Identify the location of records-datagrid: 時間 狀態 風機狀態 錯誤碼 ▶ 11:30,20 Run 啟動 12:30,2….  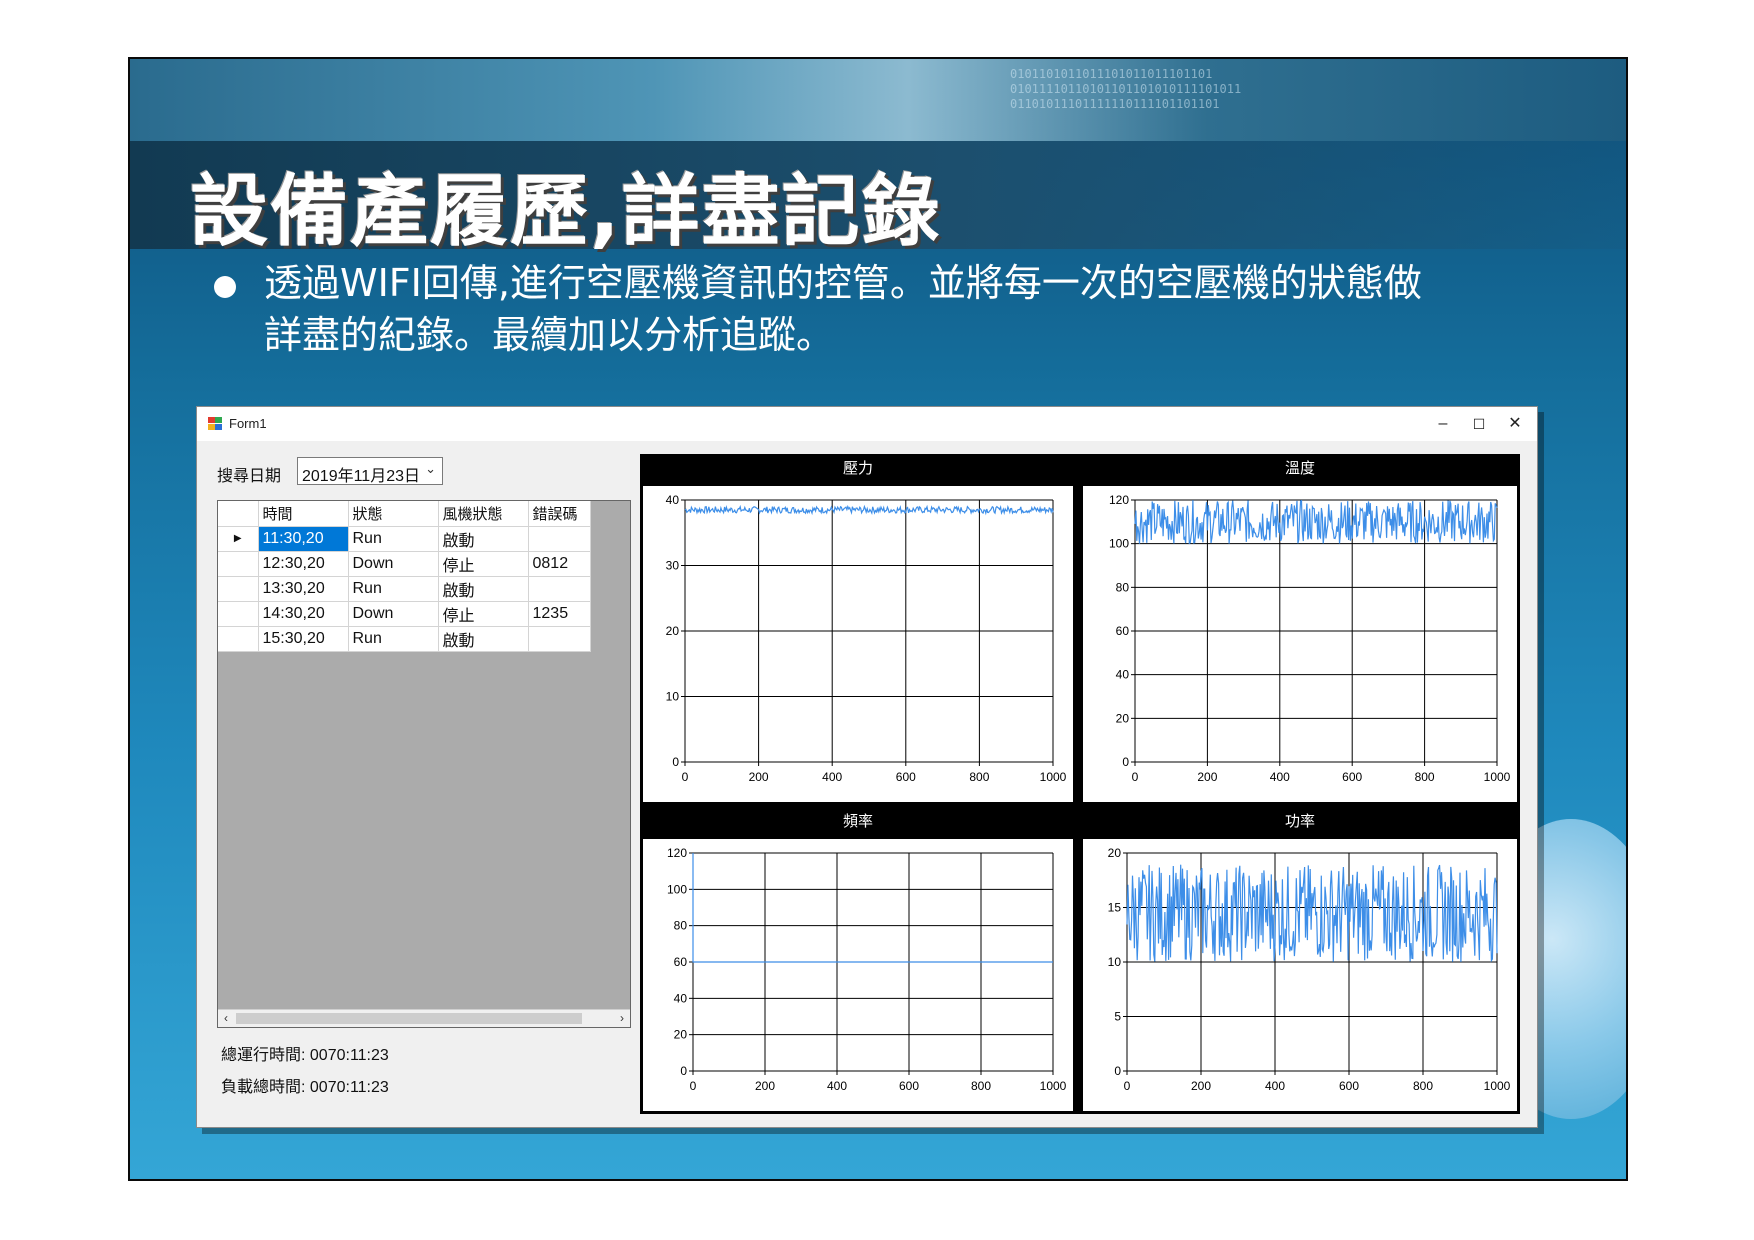
(424, 764).